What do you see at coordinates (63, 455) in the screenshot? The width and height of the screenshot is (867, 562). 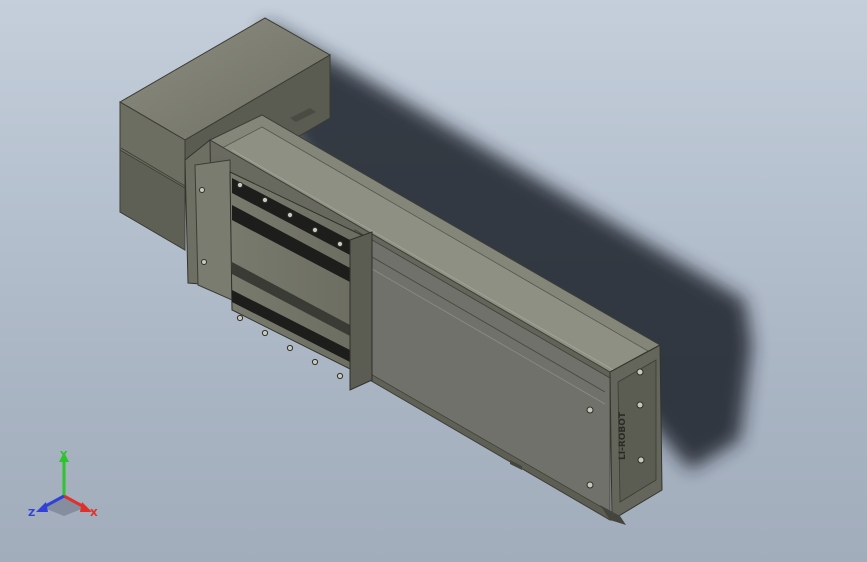 I see `y-axis-label: Y` at bounding box center [63, 455].